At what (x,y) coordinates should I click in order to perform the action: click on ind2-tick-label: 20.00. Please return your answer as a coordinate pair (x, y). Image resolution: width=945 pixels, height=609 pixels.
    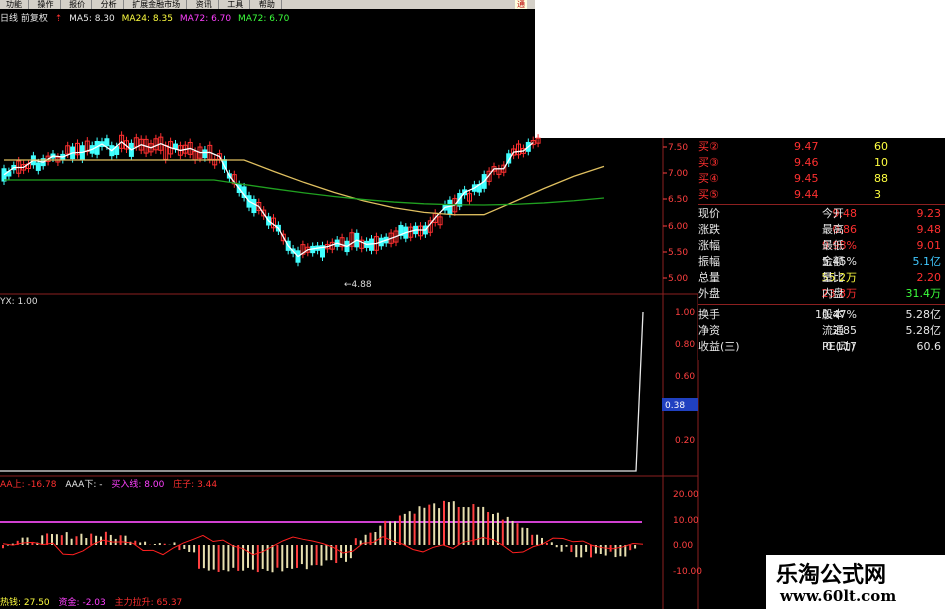
    Looking at the image, I should click on (686, 495).